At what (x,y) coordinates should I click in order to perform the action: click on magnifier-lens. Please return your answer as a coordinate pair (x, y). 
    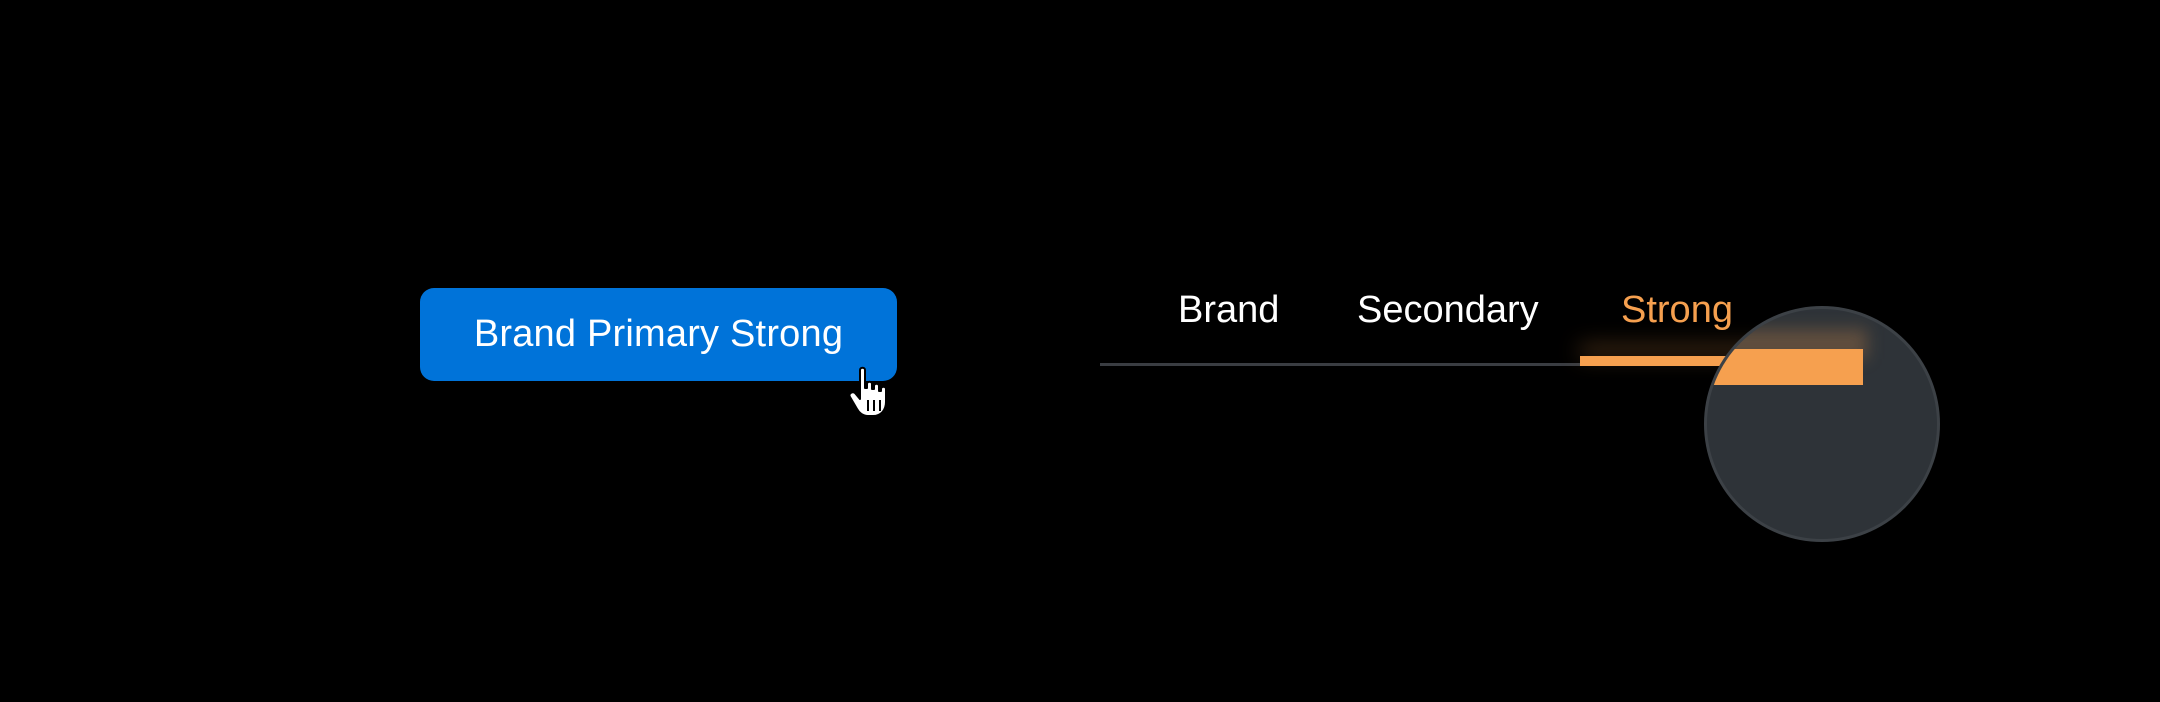
    Looking at the image, I should click on (1822, 424).